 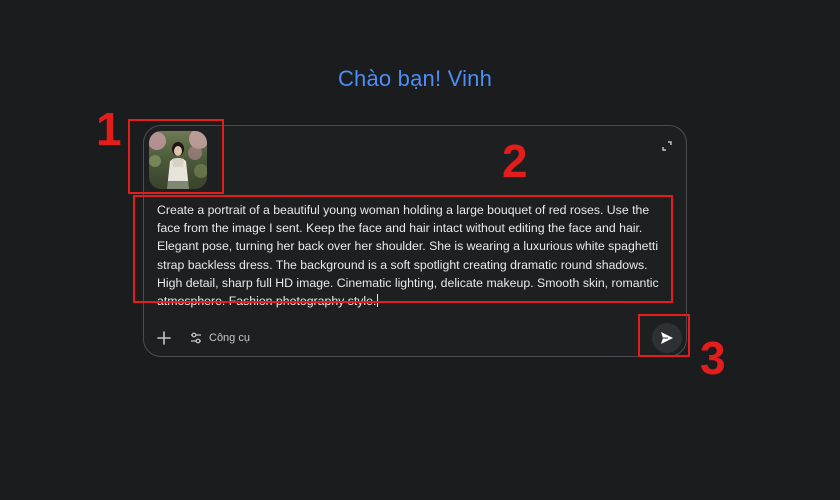 I want to click on tools-label: Công cụ, so click(x=229, y=338).